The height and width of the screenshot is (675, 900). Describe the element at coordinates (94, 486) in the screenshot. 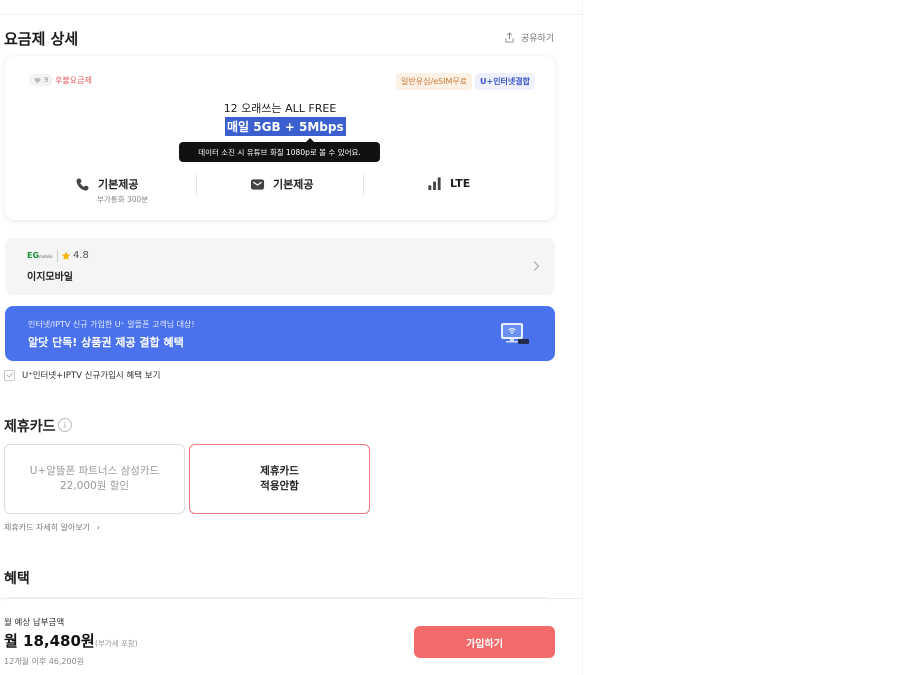

I see `card-option-discount: 22,000원 할인` at that location.